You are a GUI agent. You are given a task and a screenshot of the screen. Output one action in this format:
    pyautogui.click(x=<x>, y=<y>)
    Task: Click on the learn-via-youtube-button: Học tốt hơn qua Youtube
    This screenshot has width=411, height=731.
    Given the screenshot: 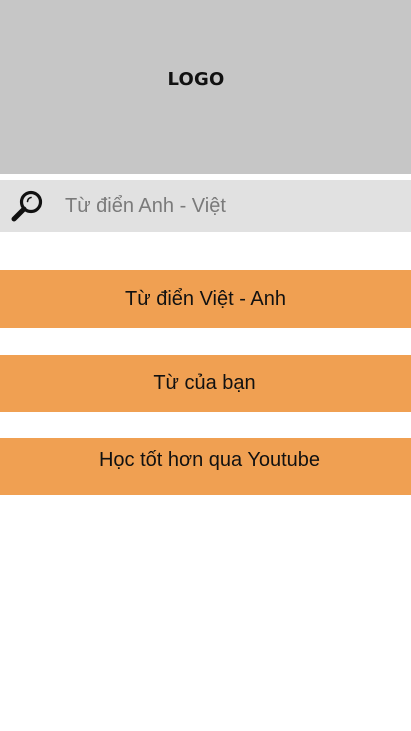 What is the action you would take?
    pyautogui.click(x=205, y=466)
    